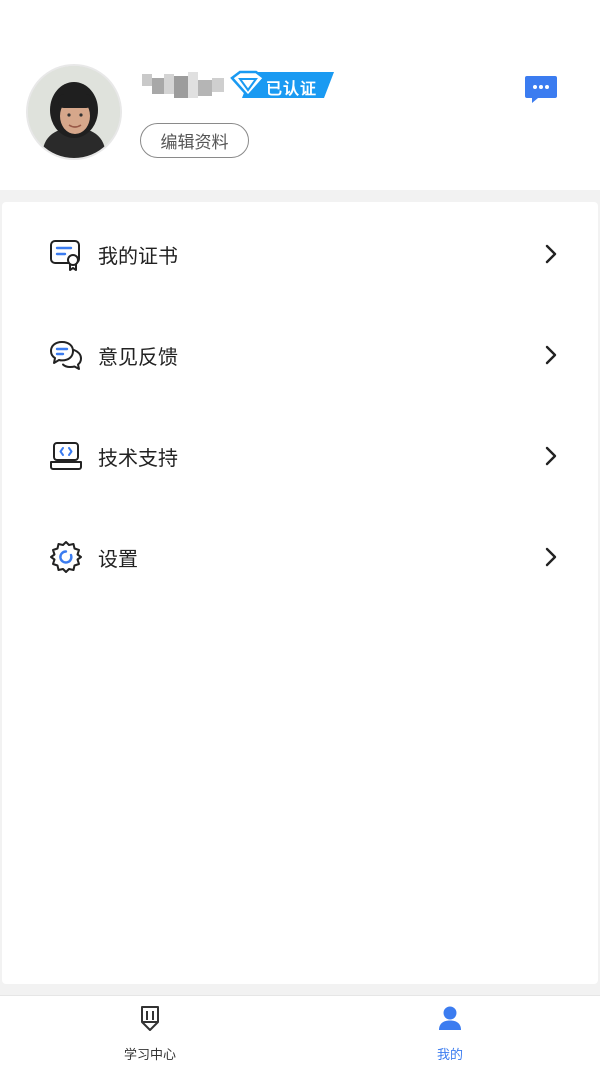 The height and width of the screenshot is (1067, 600). What do you see at coordinates (300, 557) in the screenshot?
I see `menu-item-settings: 设置` at bounding box center [300, 557].